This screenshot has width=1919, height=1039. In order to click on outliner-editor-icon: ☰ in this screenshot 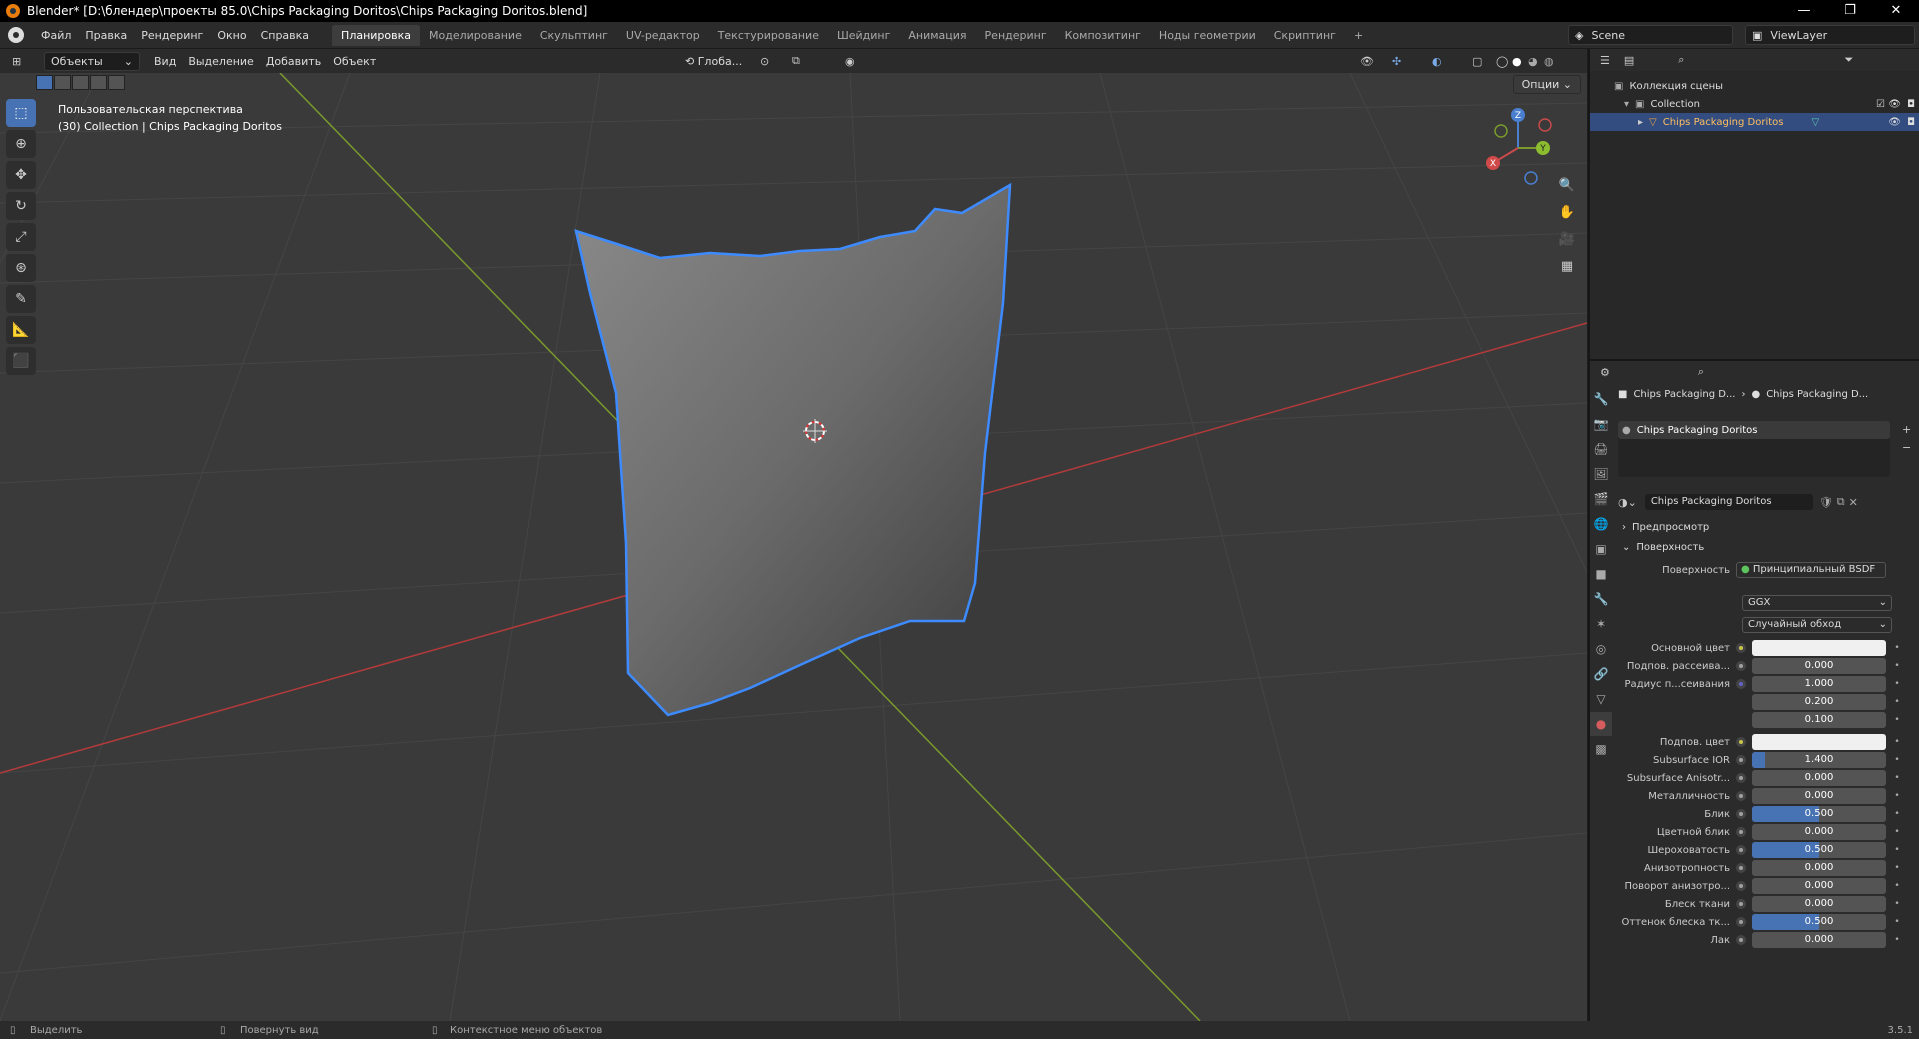, I will do `click(1605, 60)`.